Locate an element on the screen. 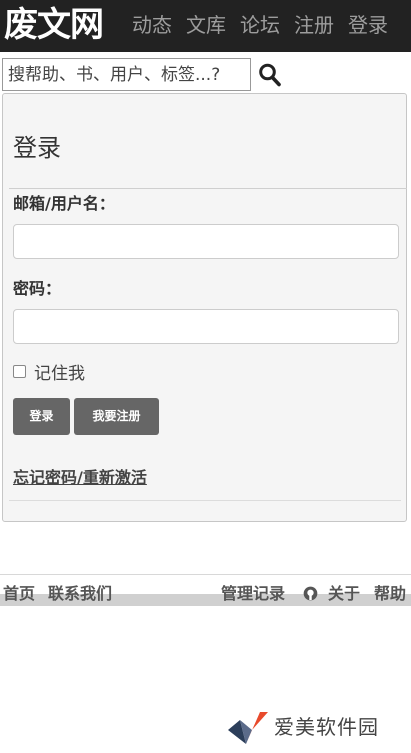 The width and height of the screenshot is (411, 753). top-navbar: 废文网 动态 文库 论坛 注册 登录 is located at coordinates (205, 26).